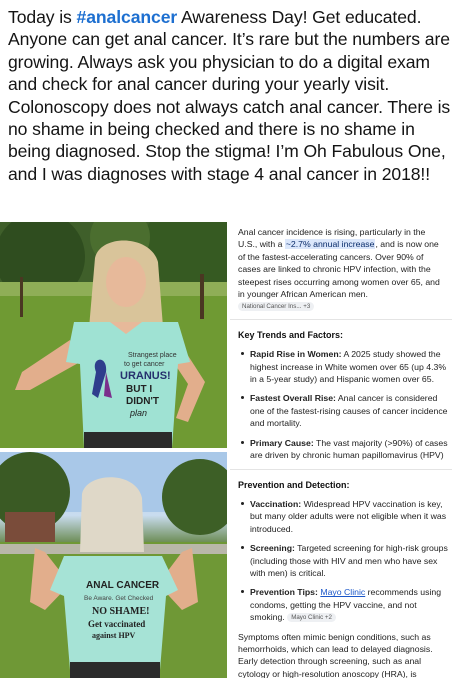  Describe the element at coordinates (127, 17) in the screenshot. I see `hashtag-link: #analcancer` at that location.